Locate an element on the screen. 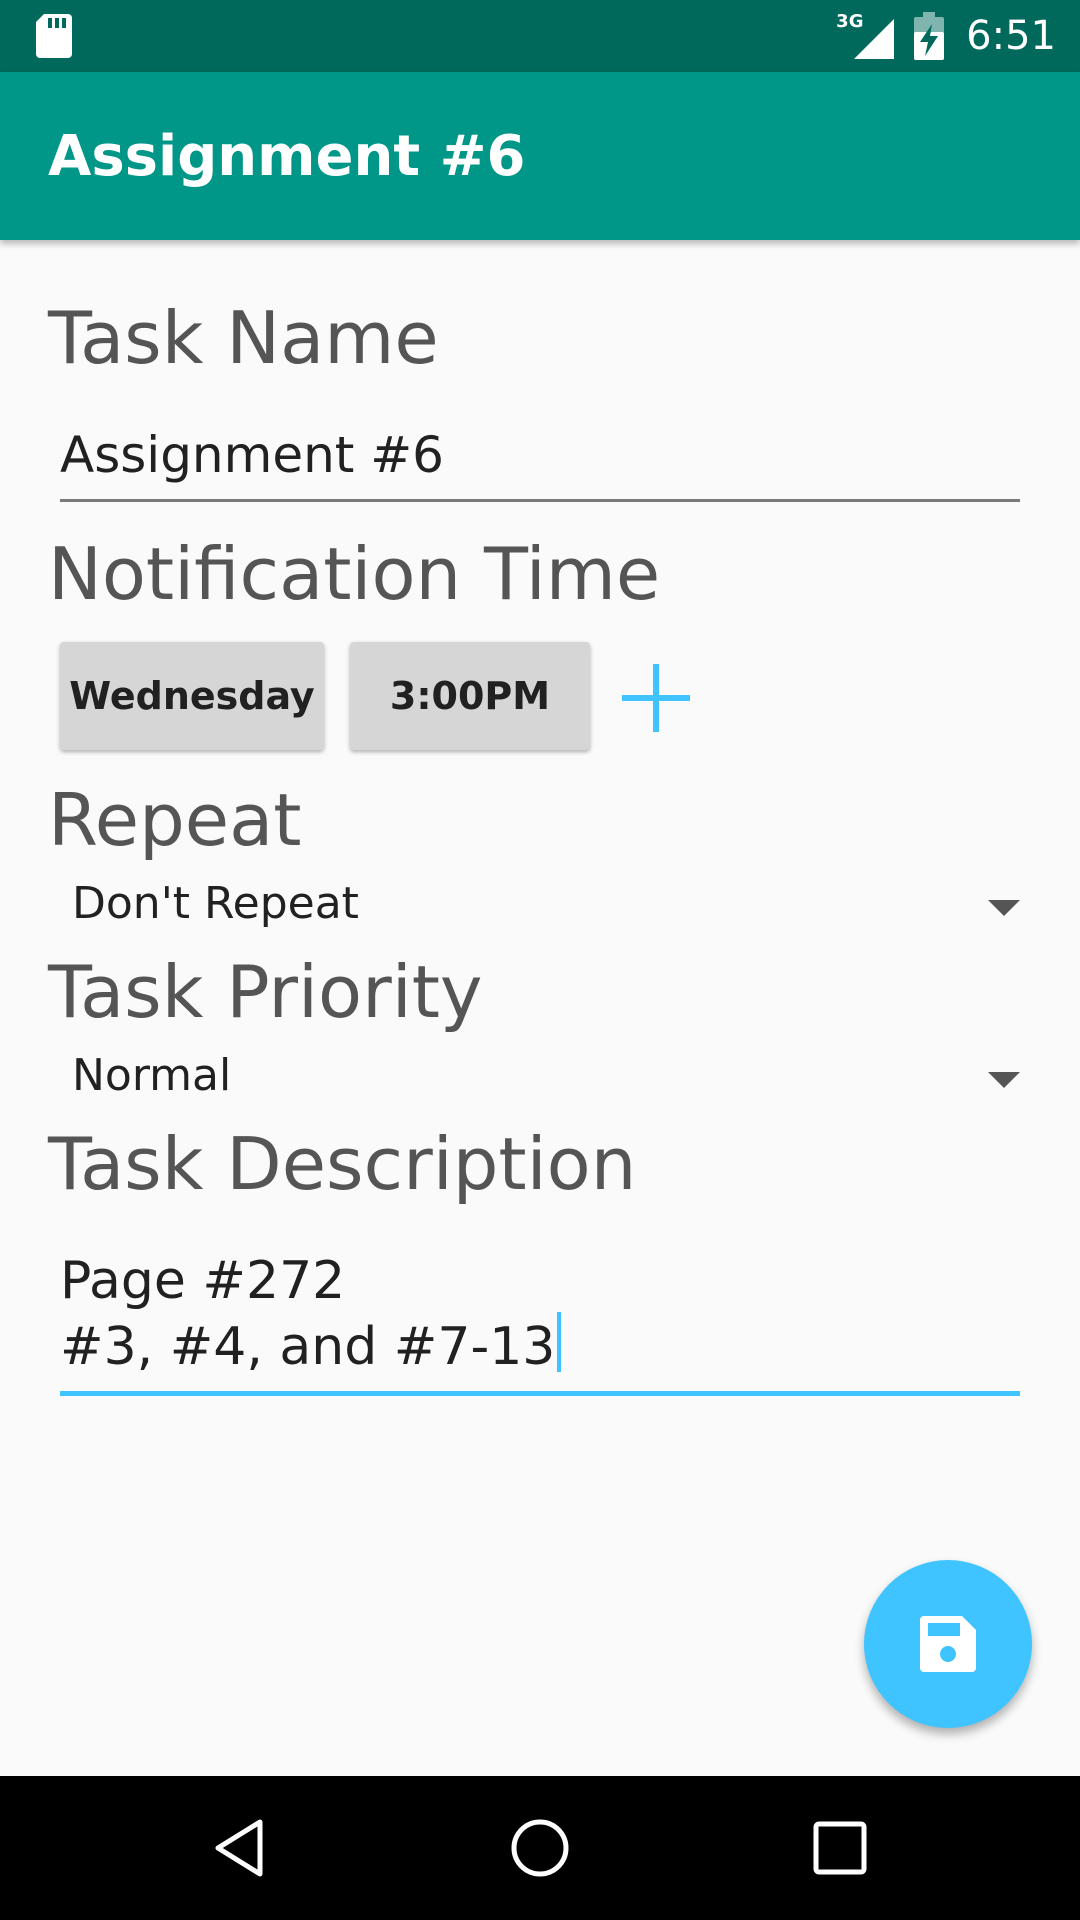 The width and height of the screenshot is (1080, 1920). battery-charging-icon is located at coordinates (929, 36).